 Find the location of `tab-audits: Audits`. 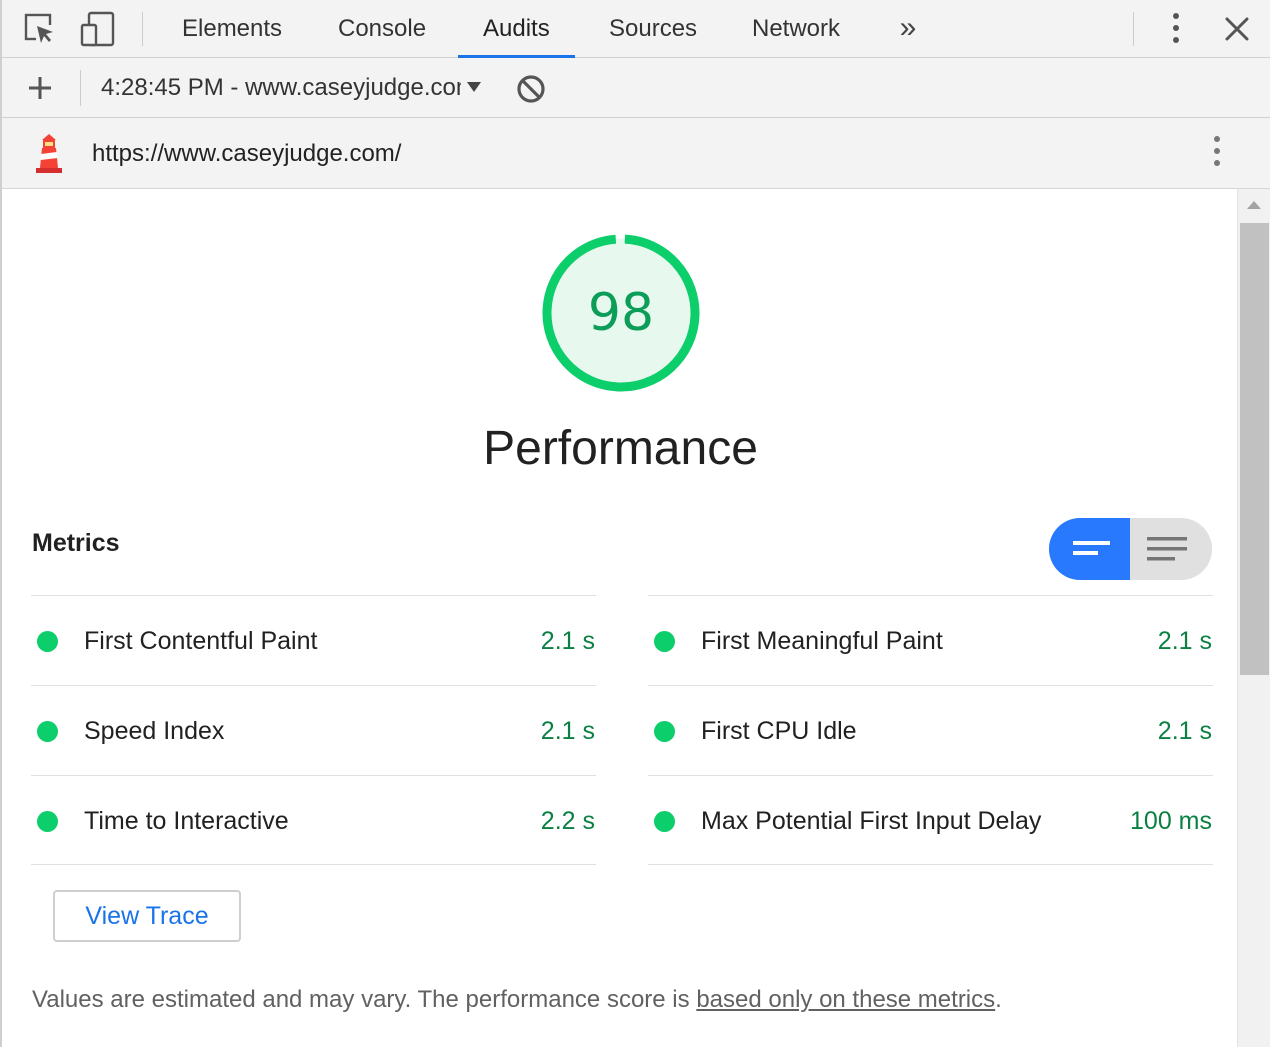

tab-audits: Audits is located at coordinates (516, 29).